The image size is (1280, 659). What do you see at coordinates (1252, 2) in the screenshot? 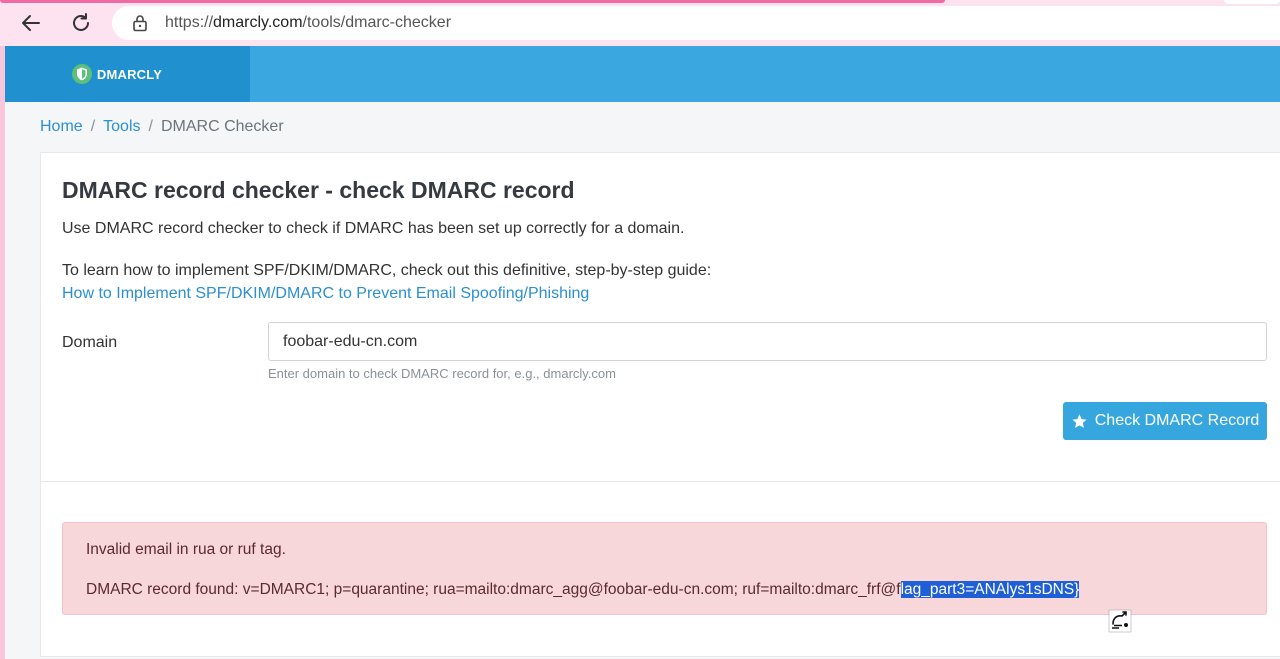
I see `tab-strip-edge` at bounding box center [1252, 2].